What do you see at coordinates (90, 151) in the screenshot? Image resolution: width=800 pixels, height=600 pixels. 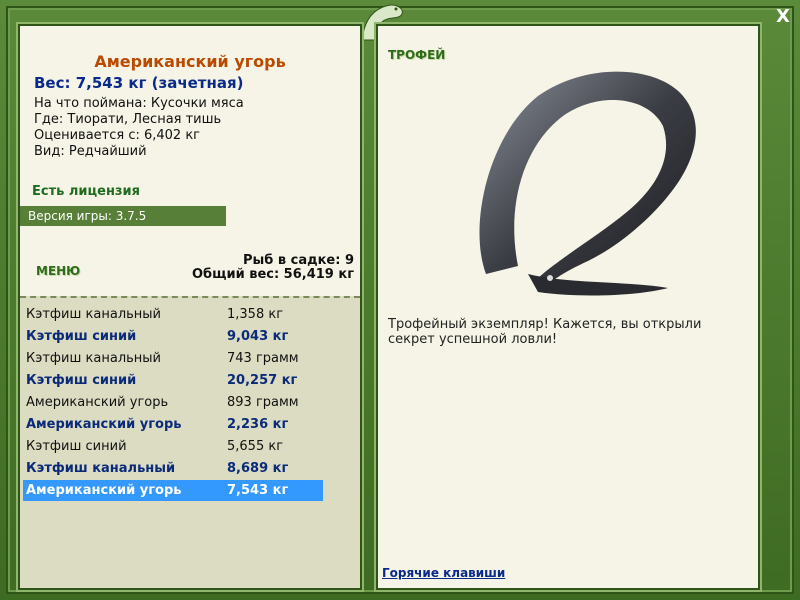 I see `rarity-detail: Вид: Редчайший` at bounding box center [90, 151].